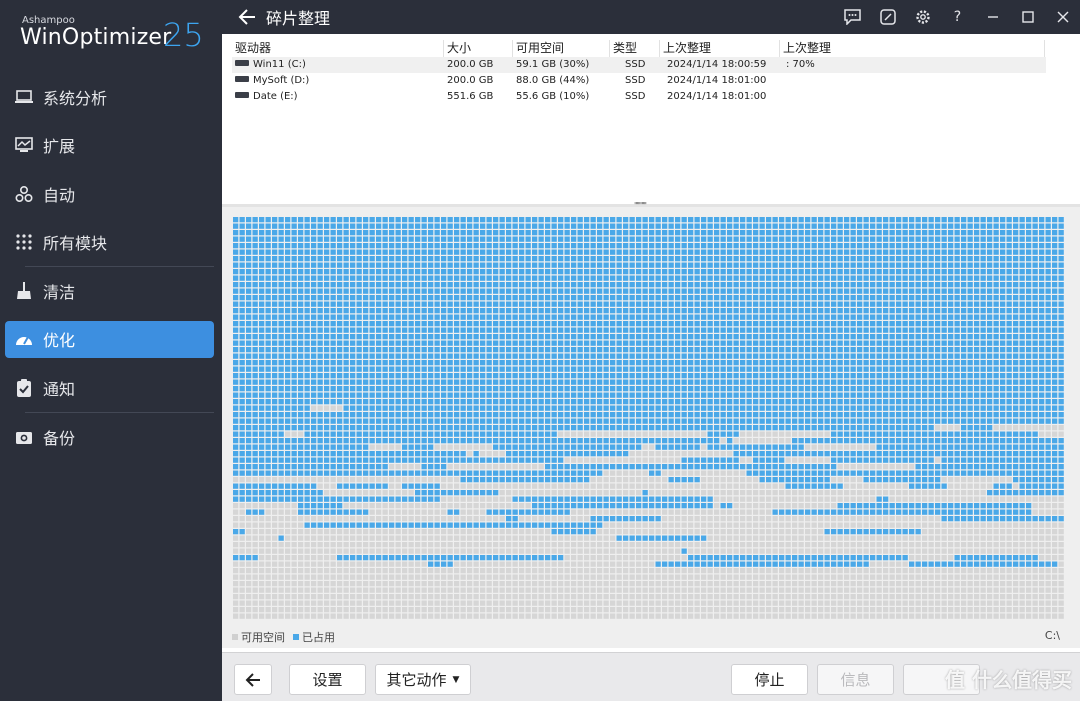 This screenshot has width=1080, height=701. Describe the element at coordinates (800, 64) in the screenshot. I see `drive-defrag-progress: : 70%` at that location.